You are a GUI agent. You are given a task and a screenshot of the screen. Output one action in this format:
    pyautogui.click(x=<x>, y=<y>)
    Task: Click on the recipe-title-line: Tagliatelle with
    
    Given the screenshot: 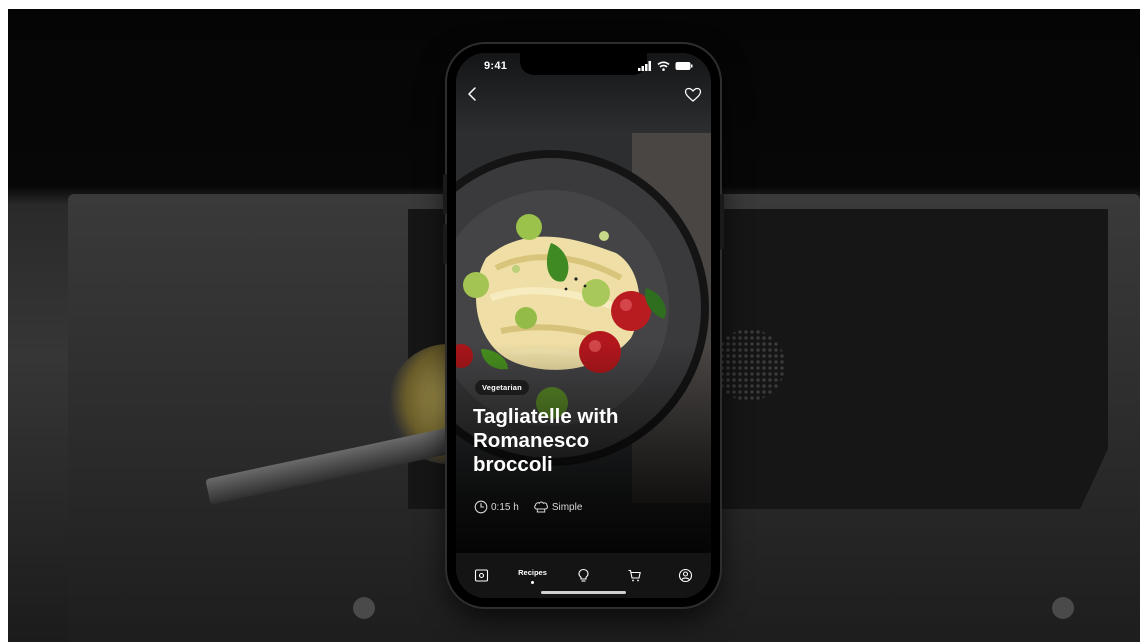 What is the action you would take?
    pyautogui.click(x=546, y=416)
    